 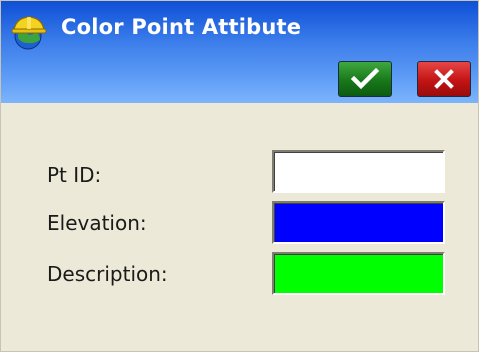 I want to click on description-color-swatch, so click(x=358, y=273).